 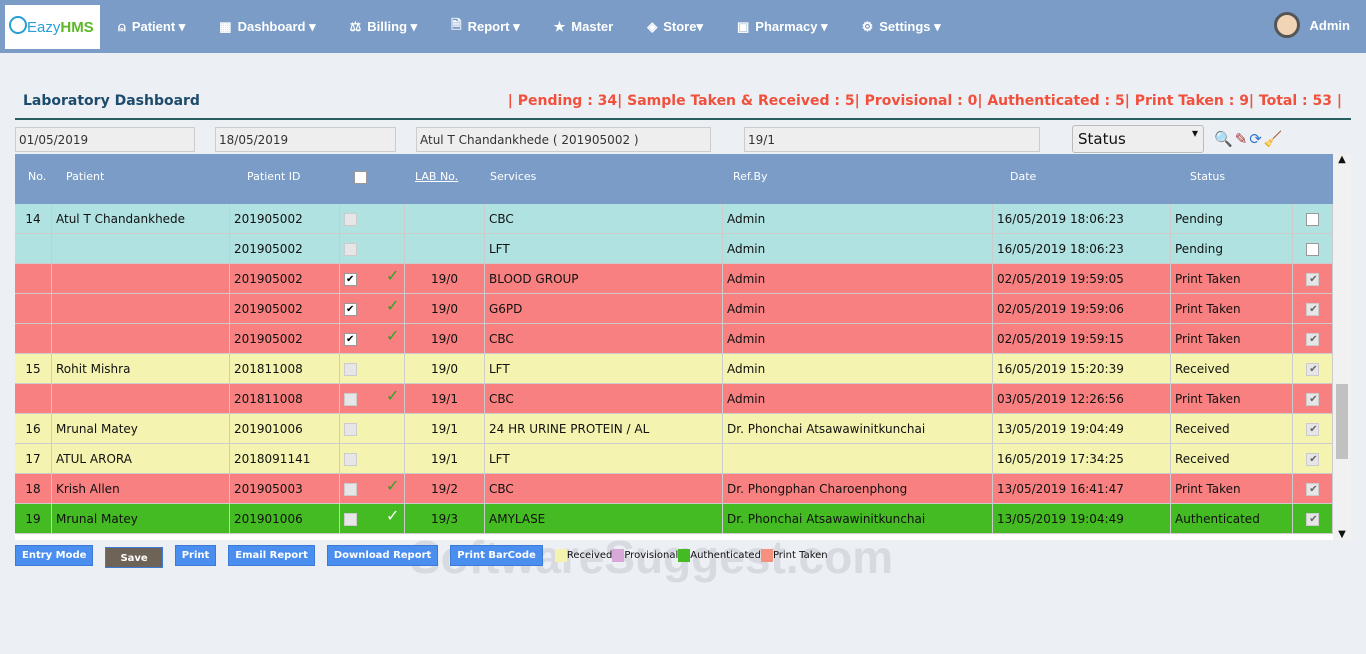 What do you see at coordinates (584, 27) in the screenshot?
I see `menu-item: ★ Master` at bounding box center [584, 27].